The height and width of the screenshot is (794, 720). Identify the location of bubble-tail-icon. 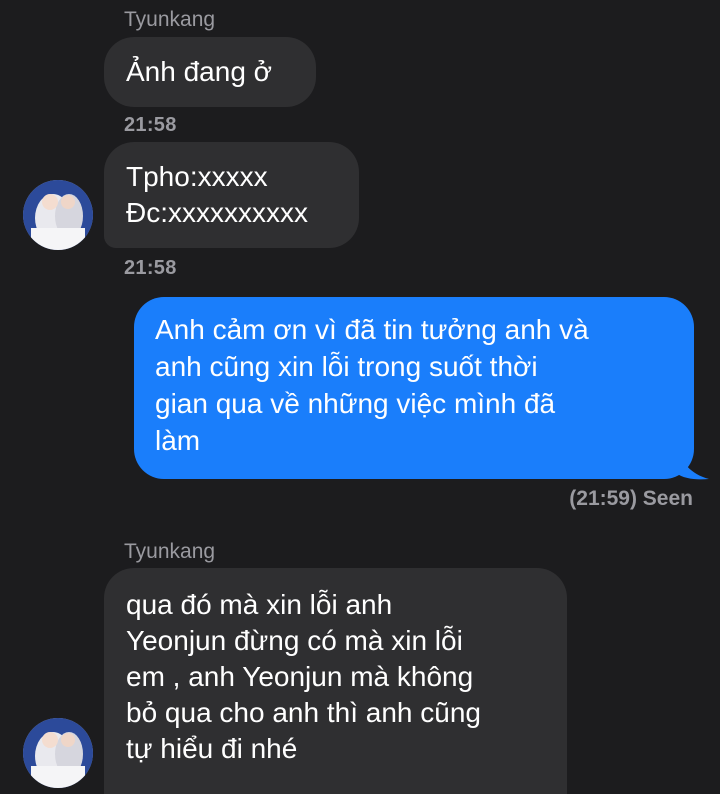
(692, 464).